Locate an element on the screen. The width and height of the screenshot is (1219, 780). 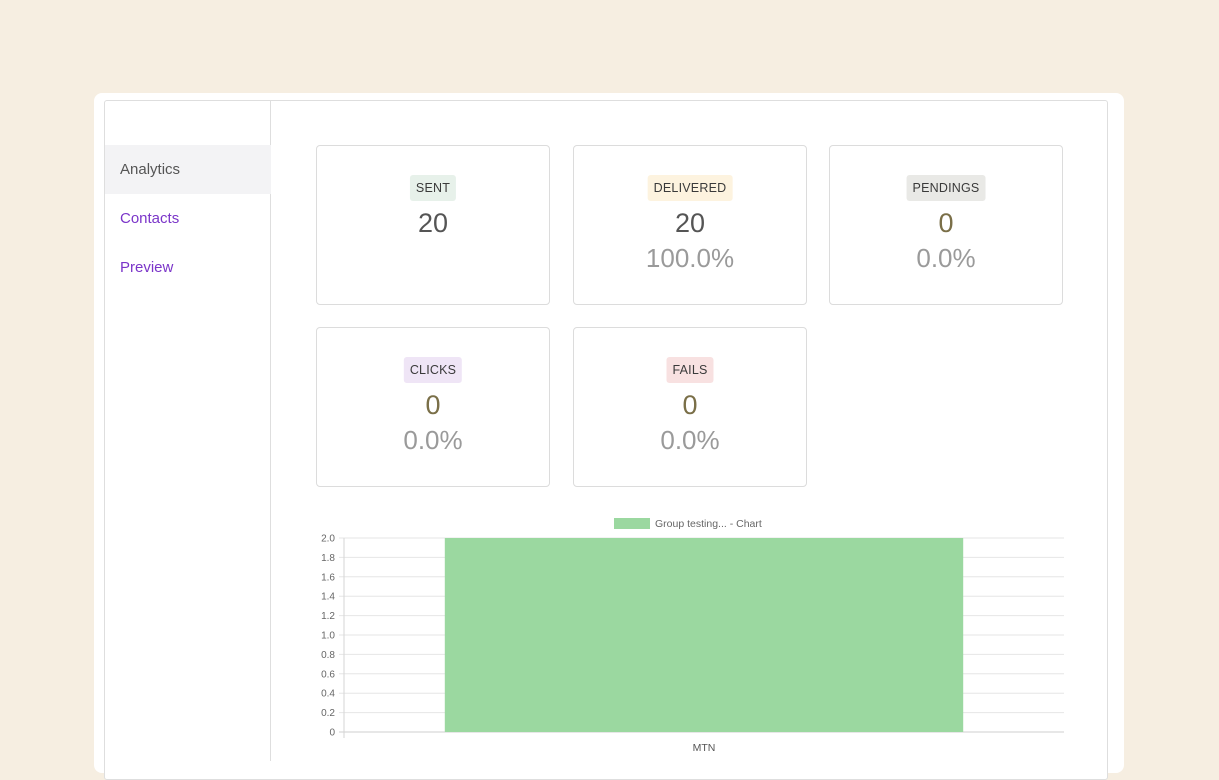
pendings-percent: 0.0% is located at coordinates (946, 258).